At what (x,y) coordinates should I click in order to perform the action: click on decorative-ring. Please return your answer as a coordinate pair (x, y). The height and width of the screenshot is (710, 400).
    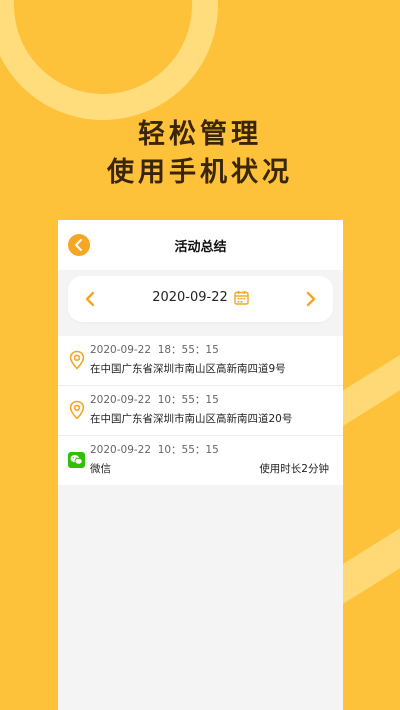
    Looking at the image, I should click on (109, 60).